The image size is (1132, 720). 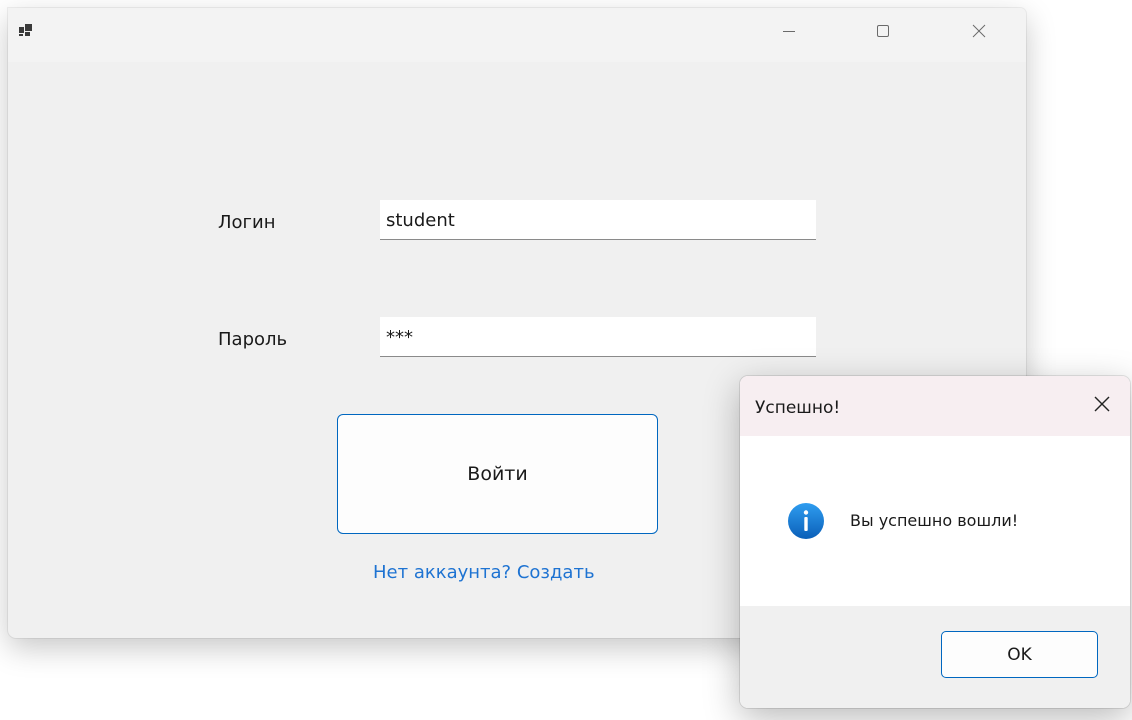 What do you see at coordinates (497, 474) in the screenshot?
I see `login-button: Войти` at bounding box center [497, 474].